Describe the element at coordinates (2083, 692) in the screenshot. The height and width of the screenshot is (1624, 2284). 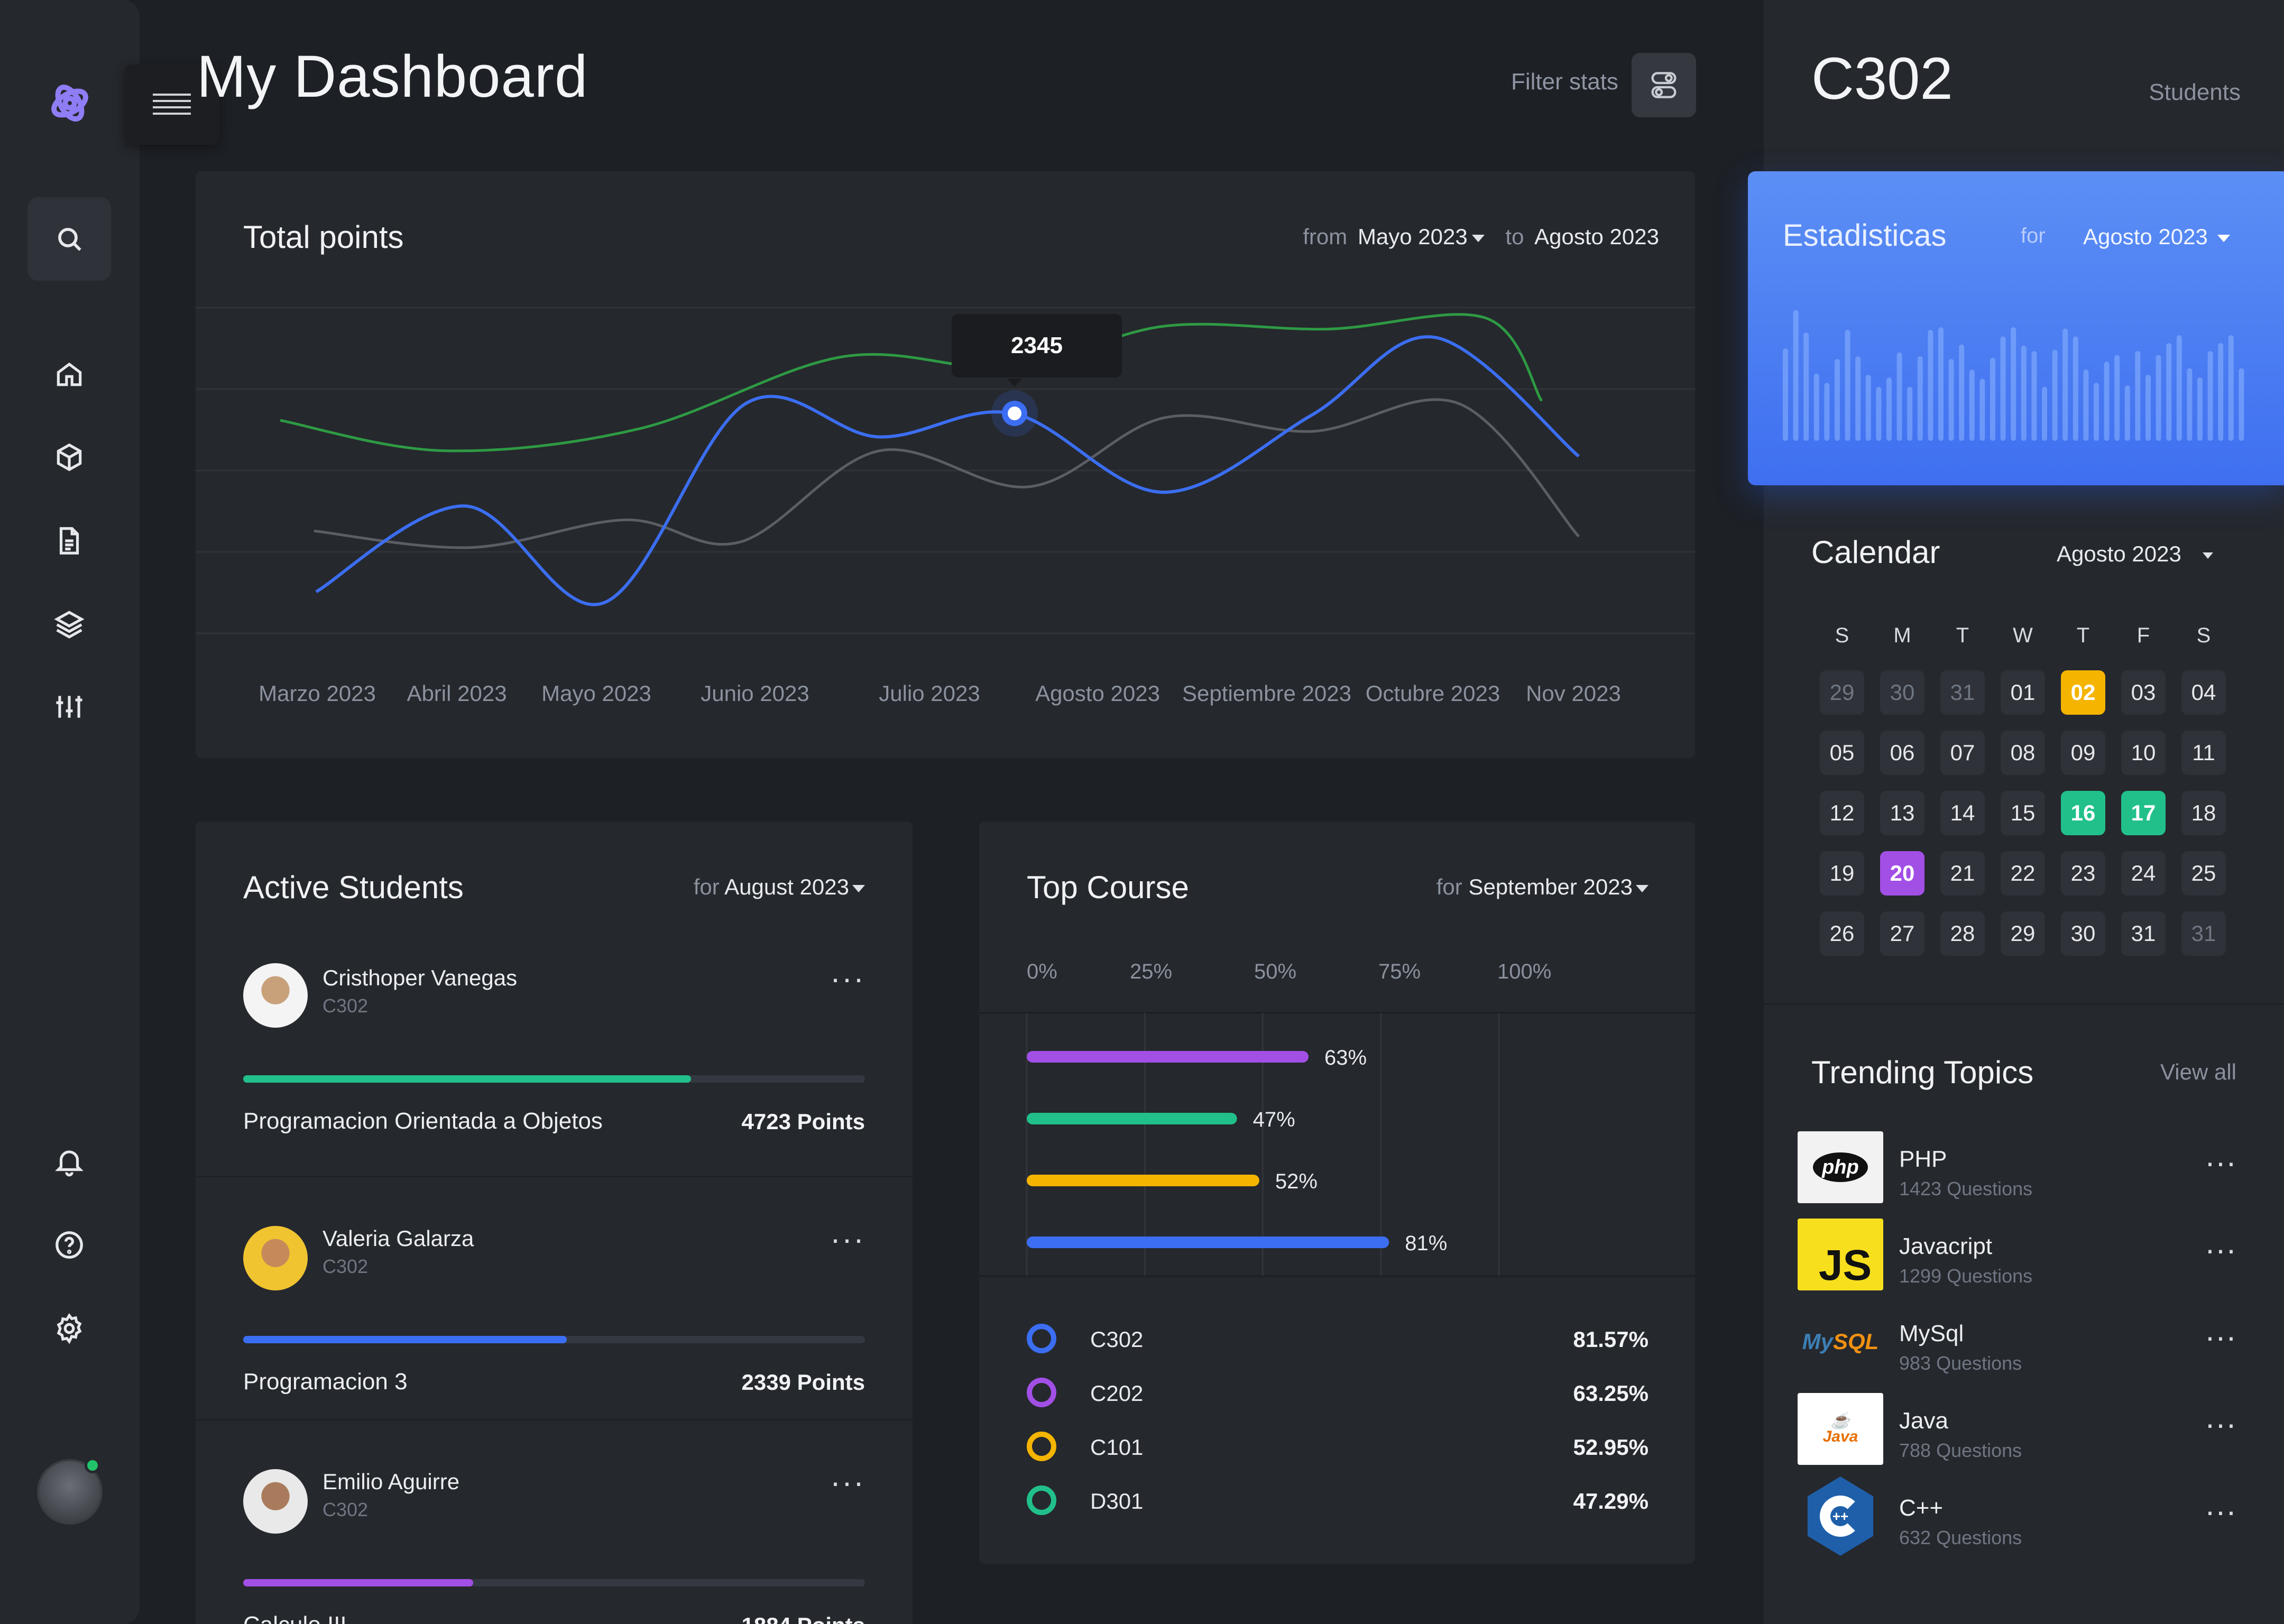
I see `calendar-day: 02` at that location.